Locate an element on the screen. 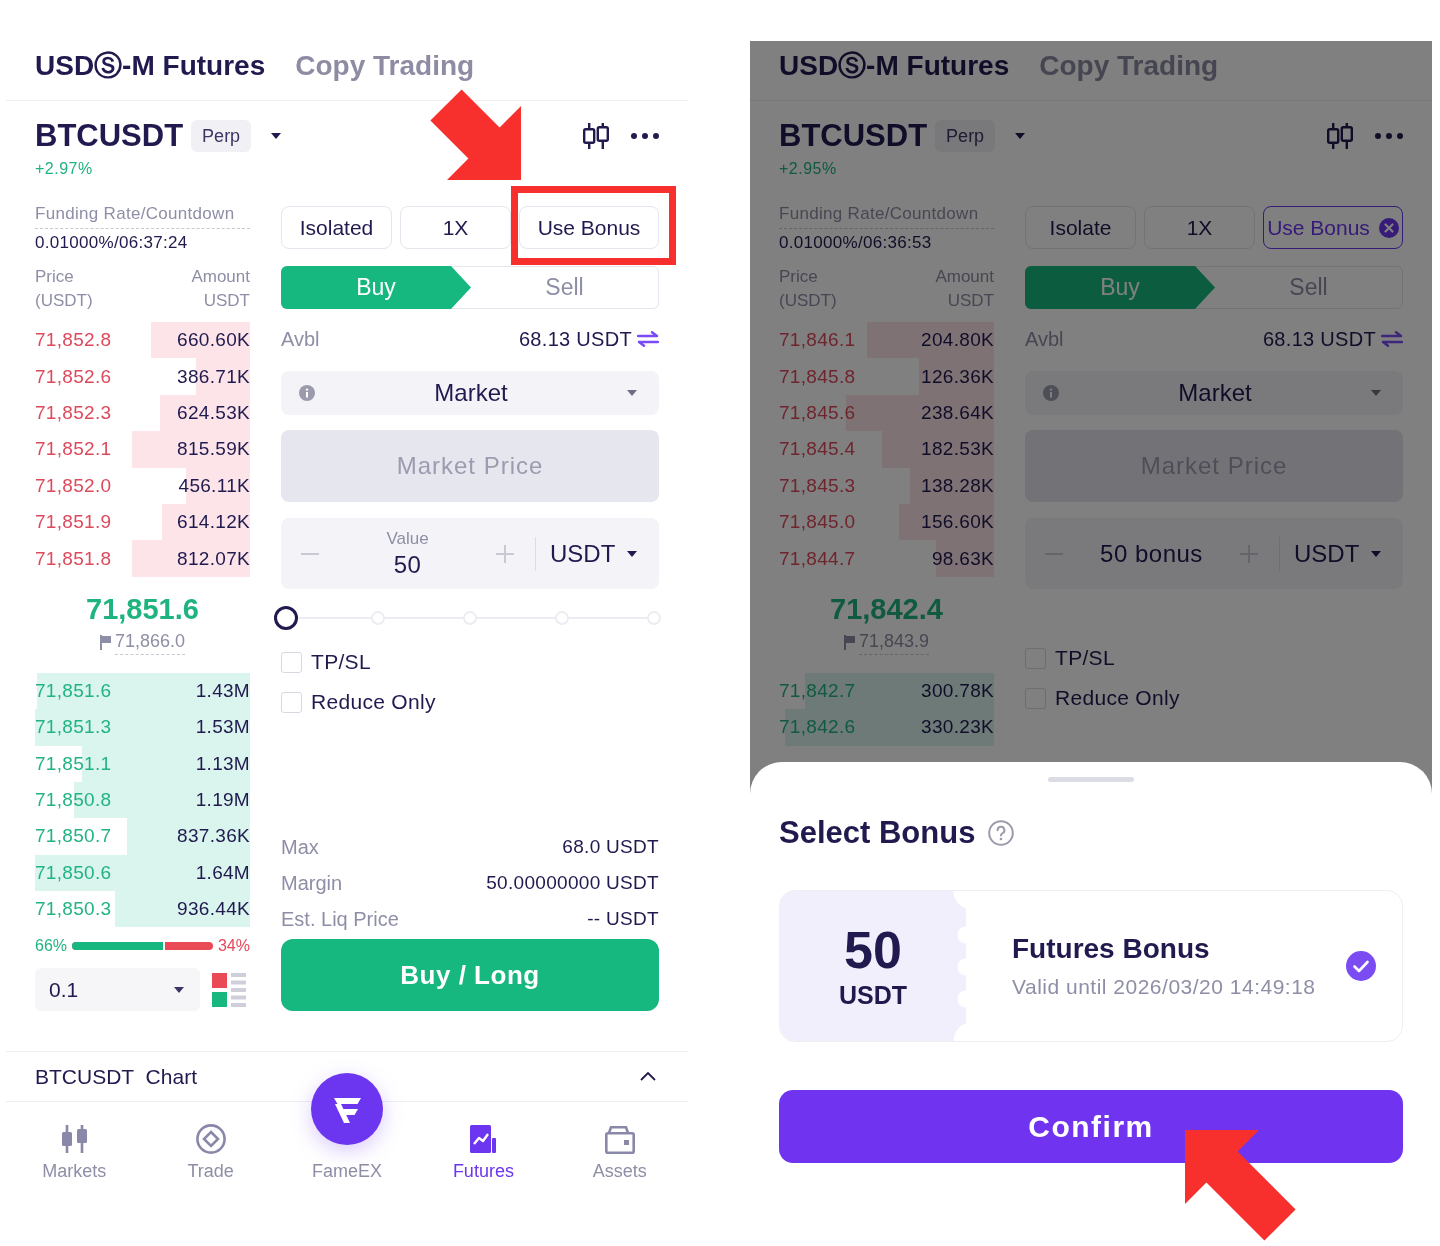 Image resolution: width=1440 pixels, height=1246 pixels. book-layout-icon is located at coordinates (229, 989).